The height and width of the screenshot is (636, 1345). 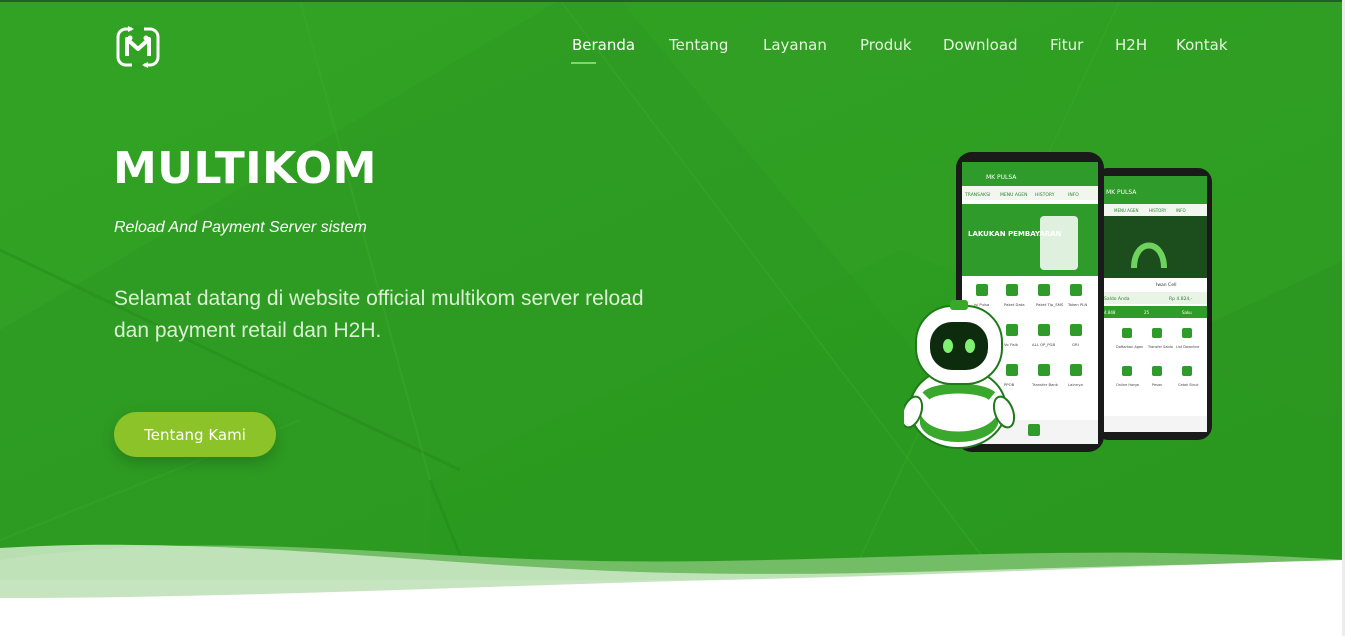 I want to click on nav-h2h: H2H, so click(x=1131, y=47).